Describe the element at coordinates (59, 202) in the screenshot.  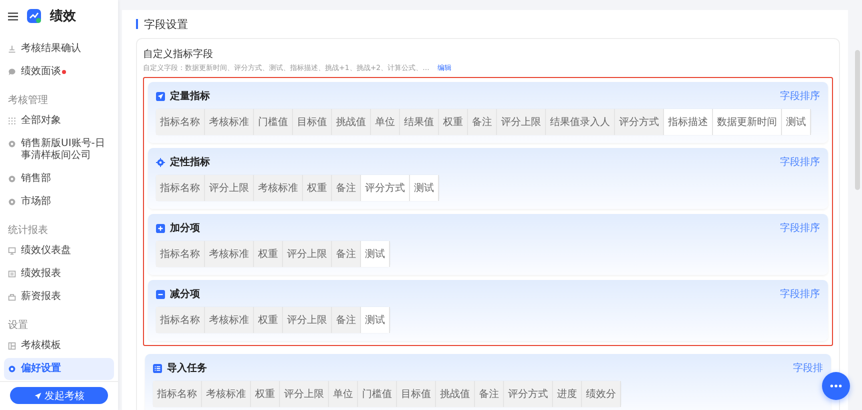
I see `sidebar-item: 市场部` at that location.